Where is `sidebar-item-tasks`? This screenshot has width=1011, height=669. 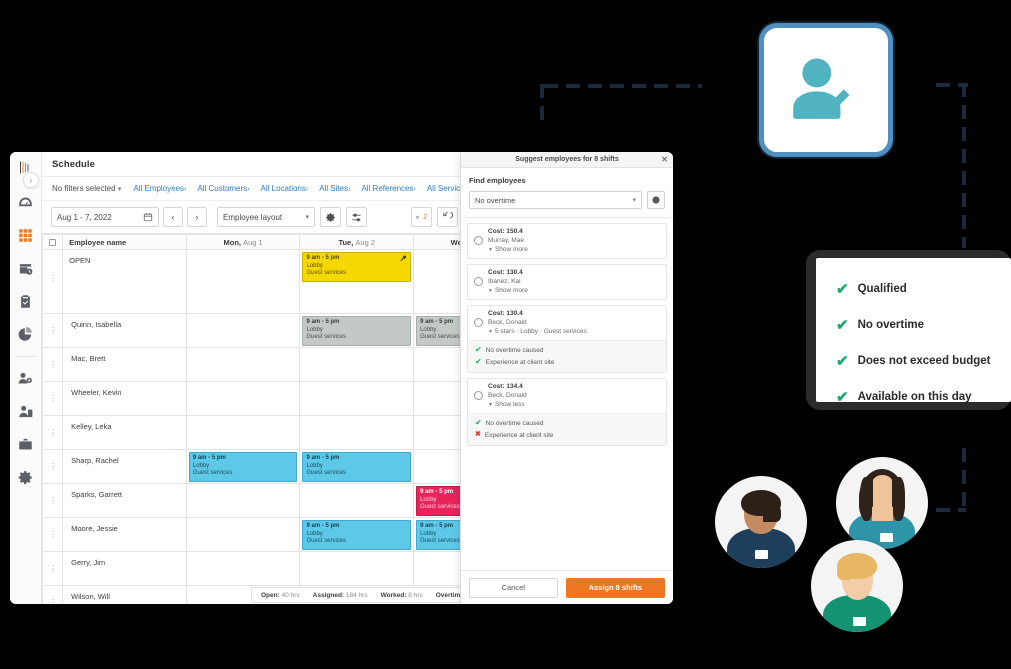
sidebar-item-tasks is located at coordinates (26, 301).